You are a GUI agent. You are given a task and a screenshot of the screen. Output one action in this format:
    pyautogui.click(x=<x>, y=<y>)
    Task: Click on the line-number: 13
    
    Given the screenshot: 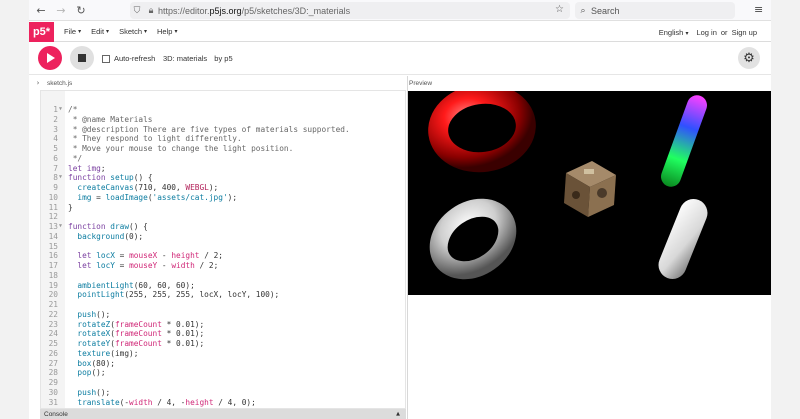 What is the action you would take?
    pyautogui.click(x=53, y=226)
    